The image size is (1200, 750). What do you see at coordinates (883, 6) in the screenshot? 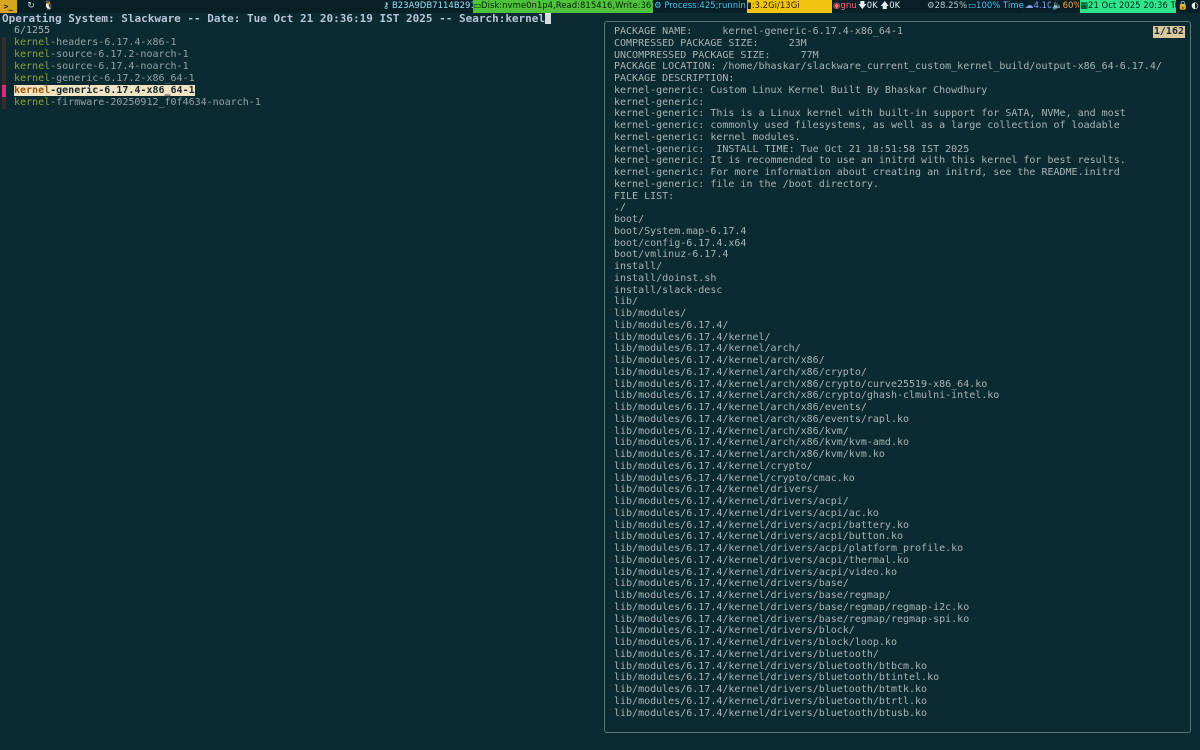
I see `upload-icon: 🡅` at bounding box center [883, 6].